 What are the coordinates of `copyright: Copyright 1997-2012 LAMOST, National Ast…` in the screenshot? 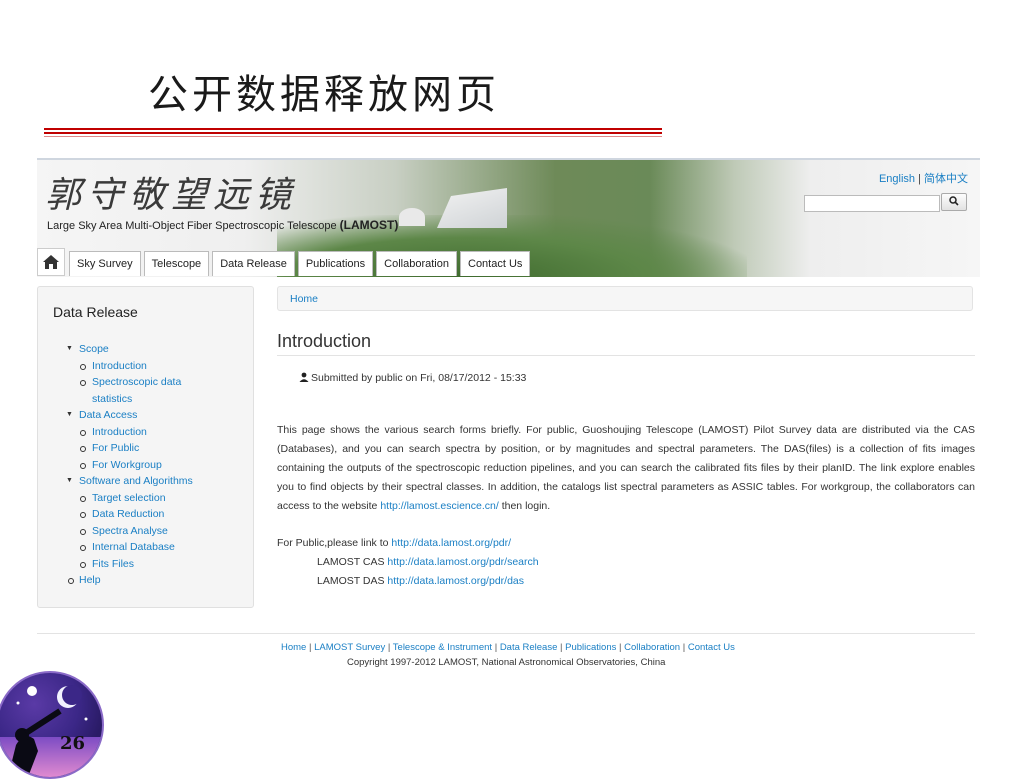 It's located at (506, 662).